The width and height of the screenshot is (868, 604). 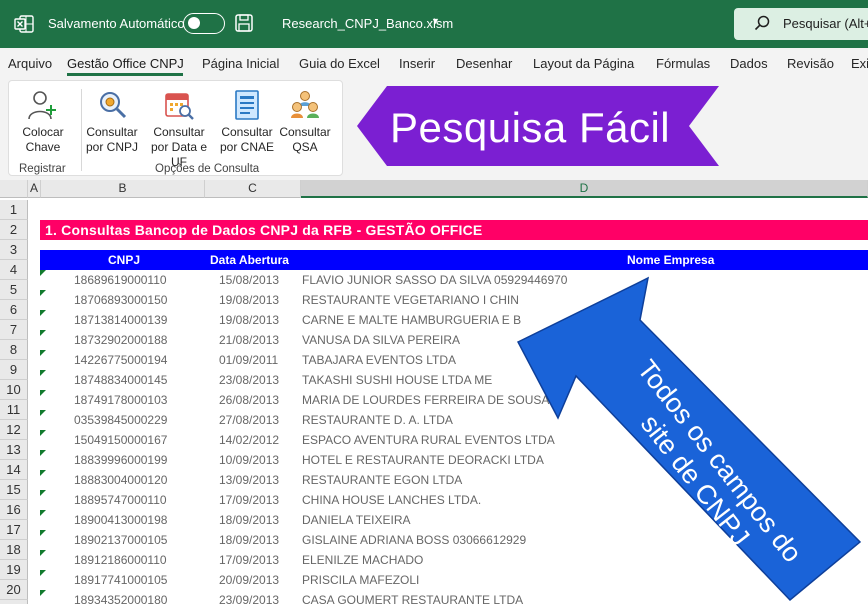 I want to click on row-header: 20, so click(x=14, y=590).